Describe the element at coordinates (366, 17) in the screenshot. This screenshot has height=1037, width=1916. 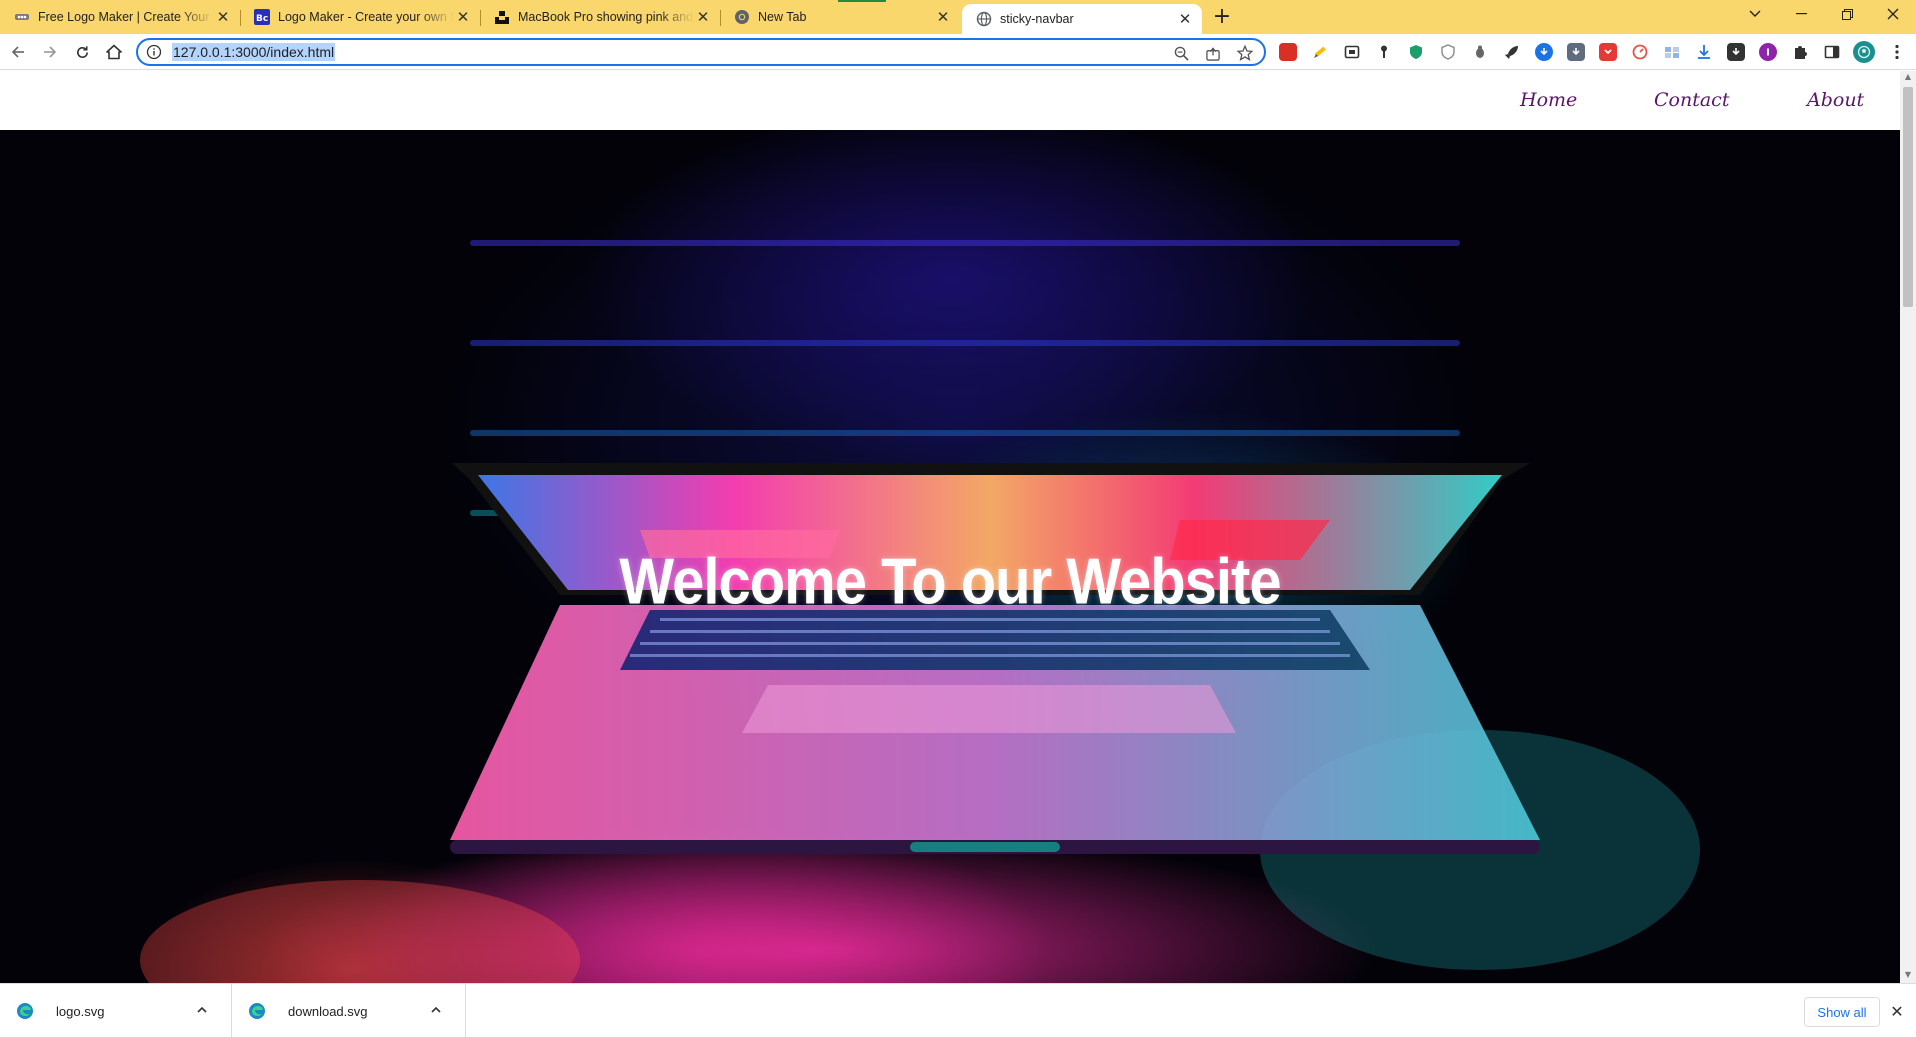
I see `tab-title: Logo Maker - Create your own S` at that location.